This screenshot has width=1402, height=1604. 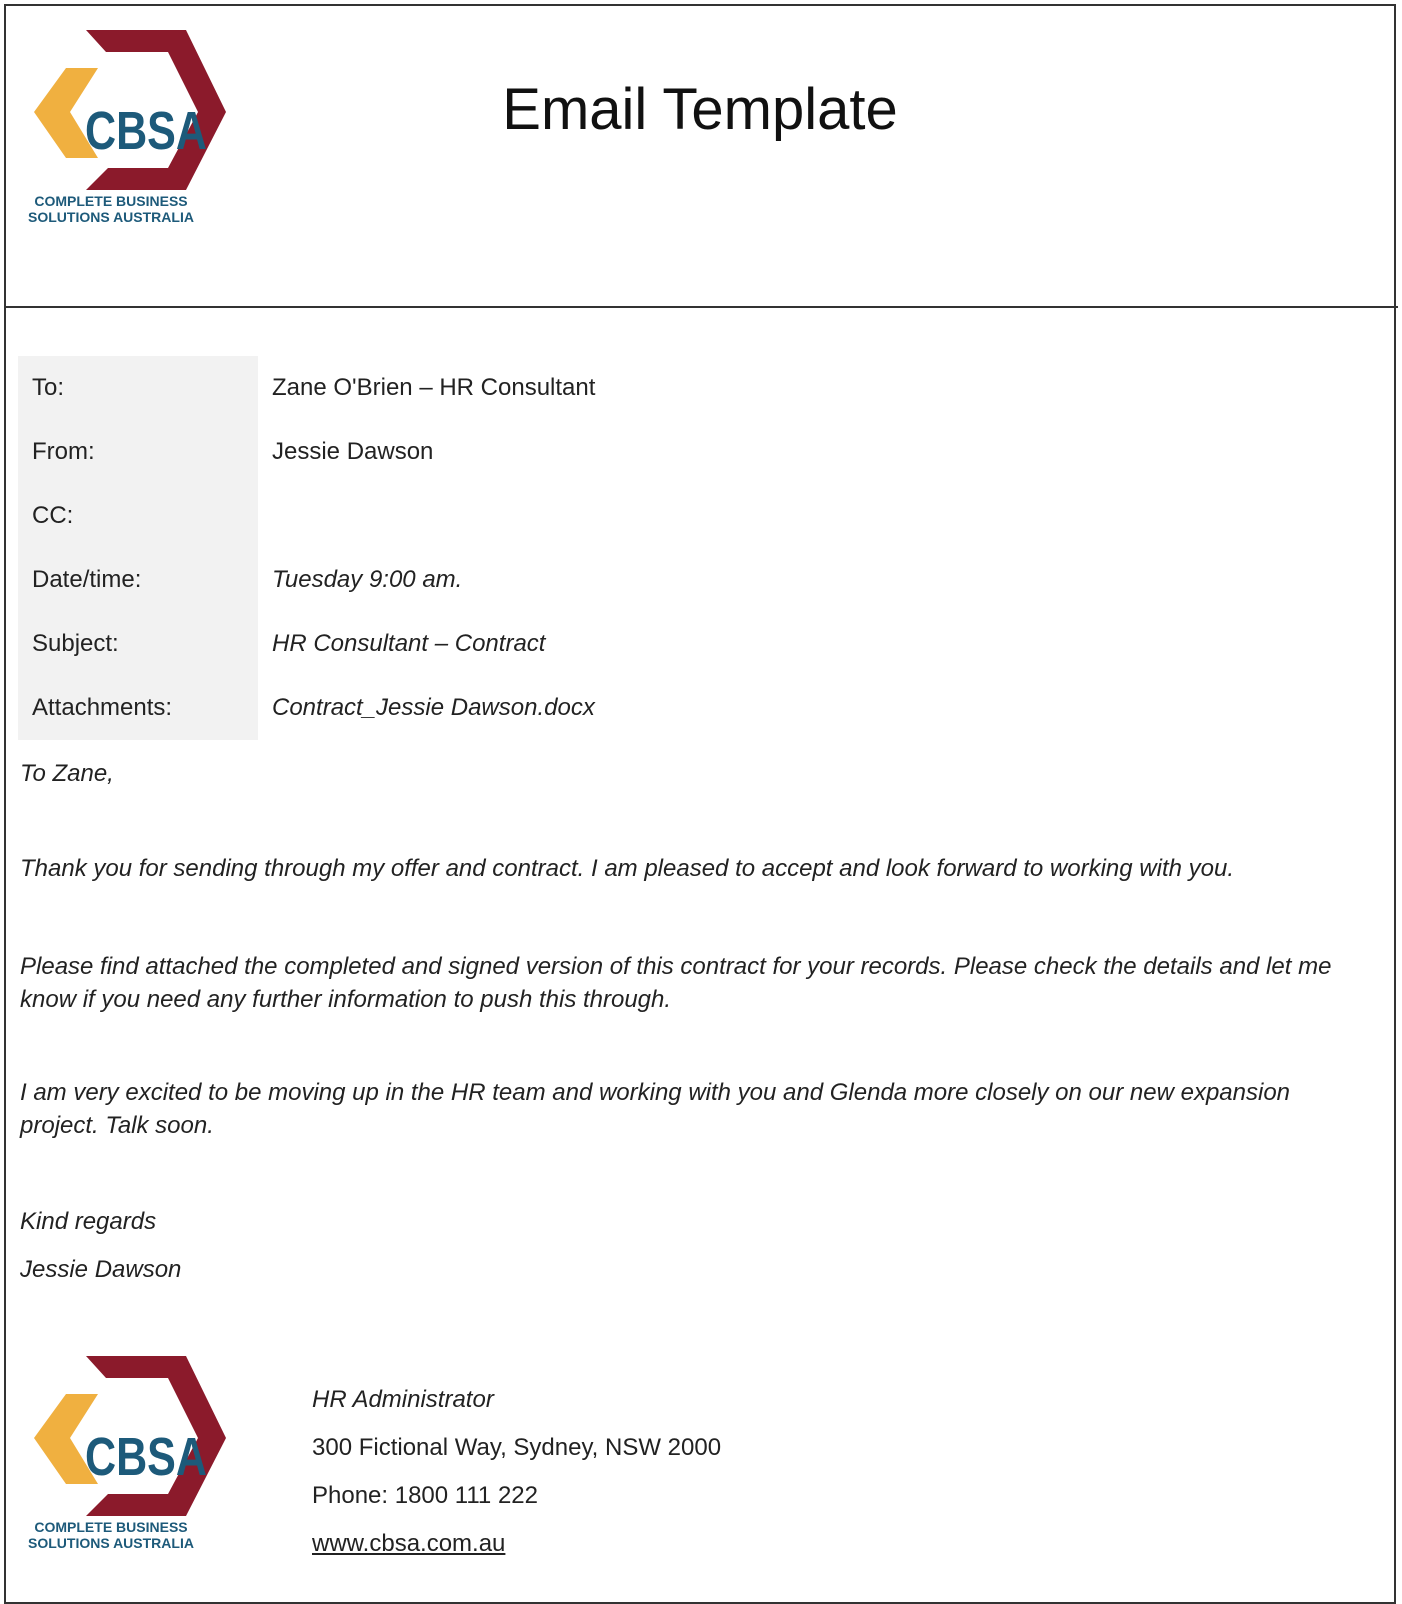 I want to click on field-row-to: To: Zane O'Brien – HR Consultant, so click(x=398, y=388).